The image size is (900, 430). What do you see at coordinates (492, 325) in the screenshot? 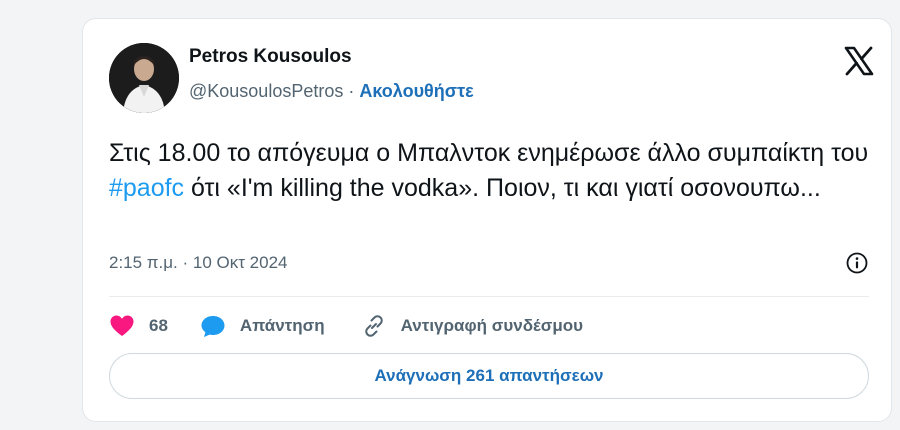
I see `copy-link-label: Αντιγραφή συνδέσμου` at bounding box center [492, 325].